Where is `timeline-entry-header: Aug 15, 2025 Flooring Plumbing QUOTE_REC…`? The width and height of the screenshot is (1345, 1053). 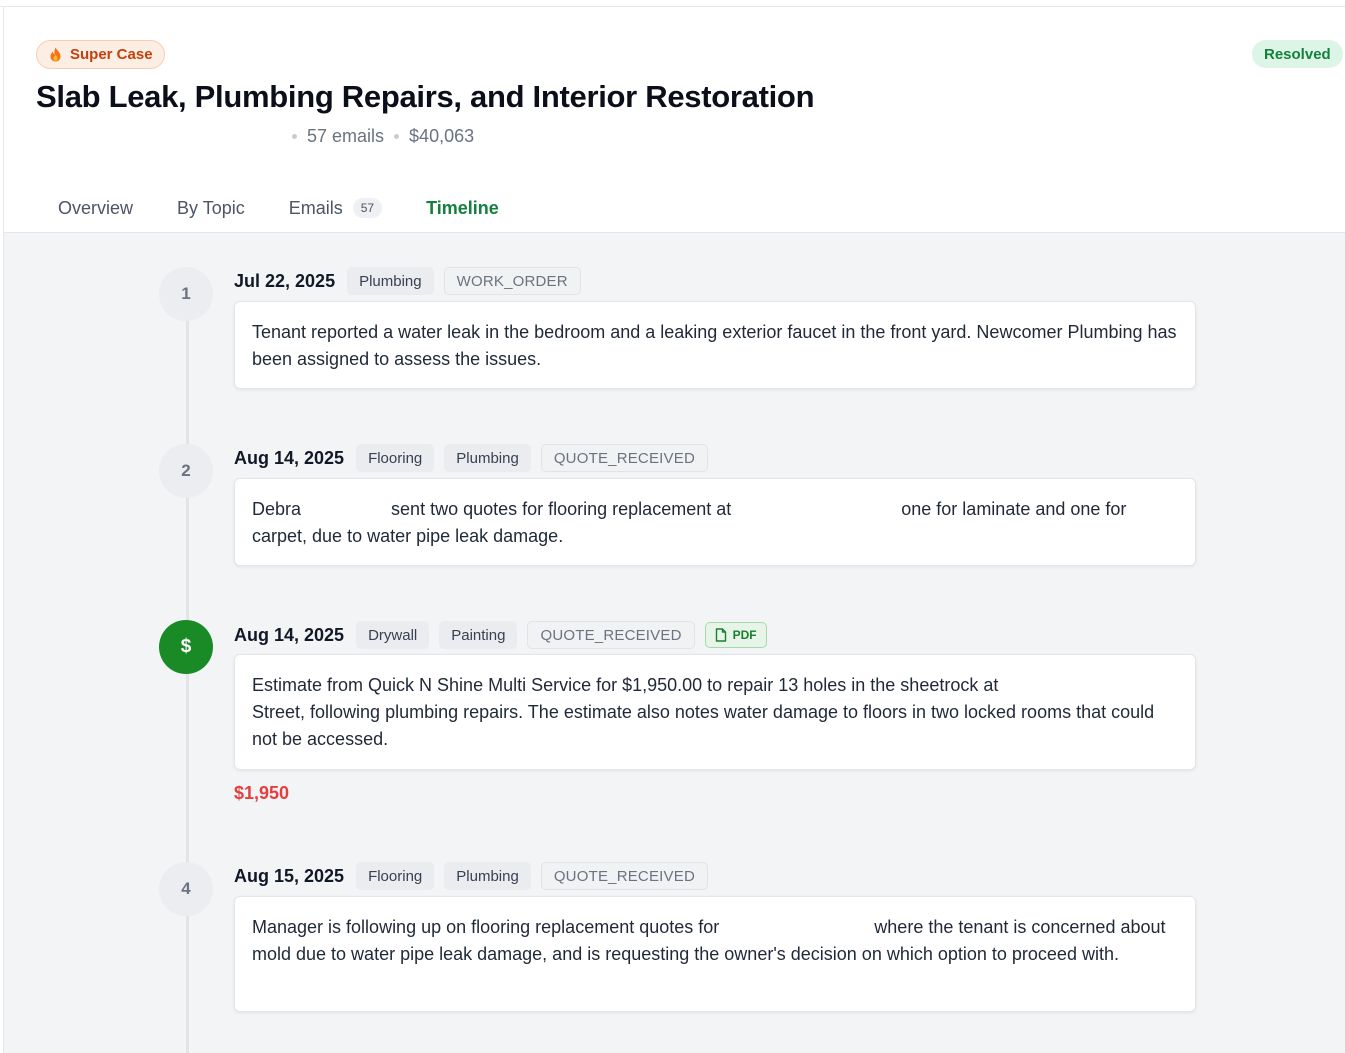
timeline-entry-header: Aug 15, 2025 Flooring Plumbing QUOTE_REC… is located at coordinates (471, 876).